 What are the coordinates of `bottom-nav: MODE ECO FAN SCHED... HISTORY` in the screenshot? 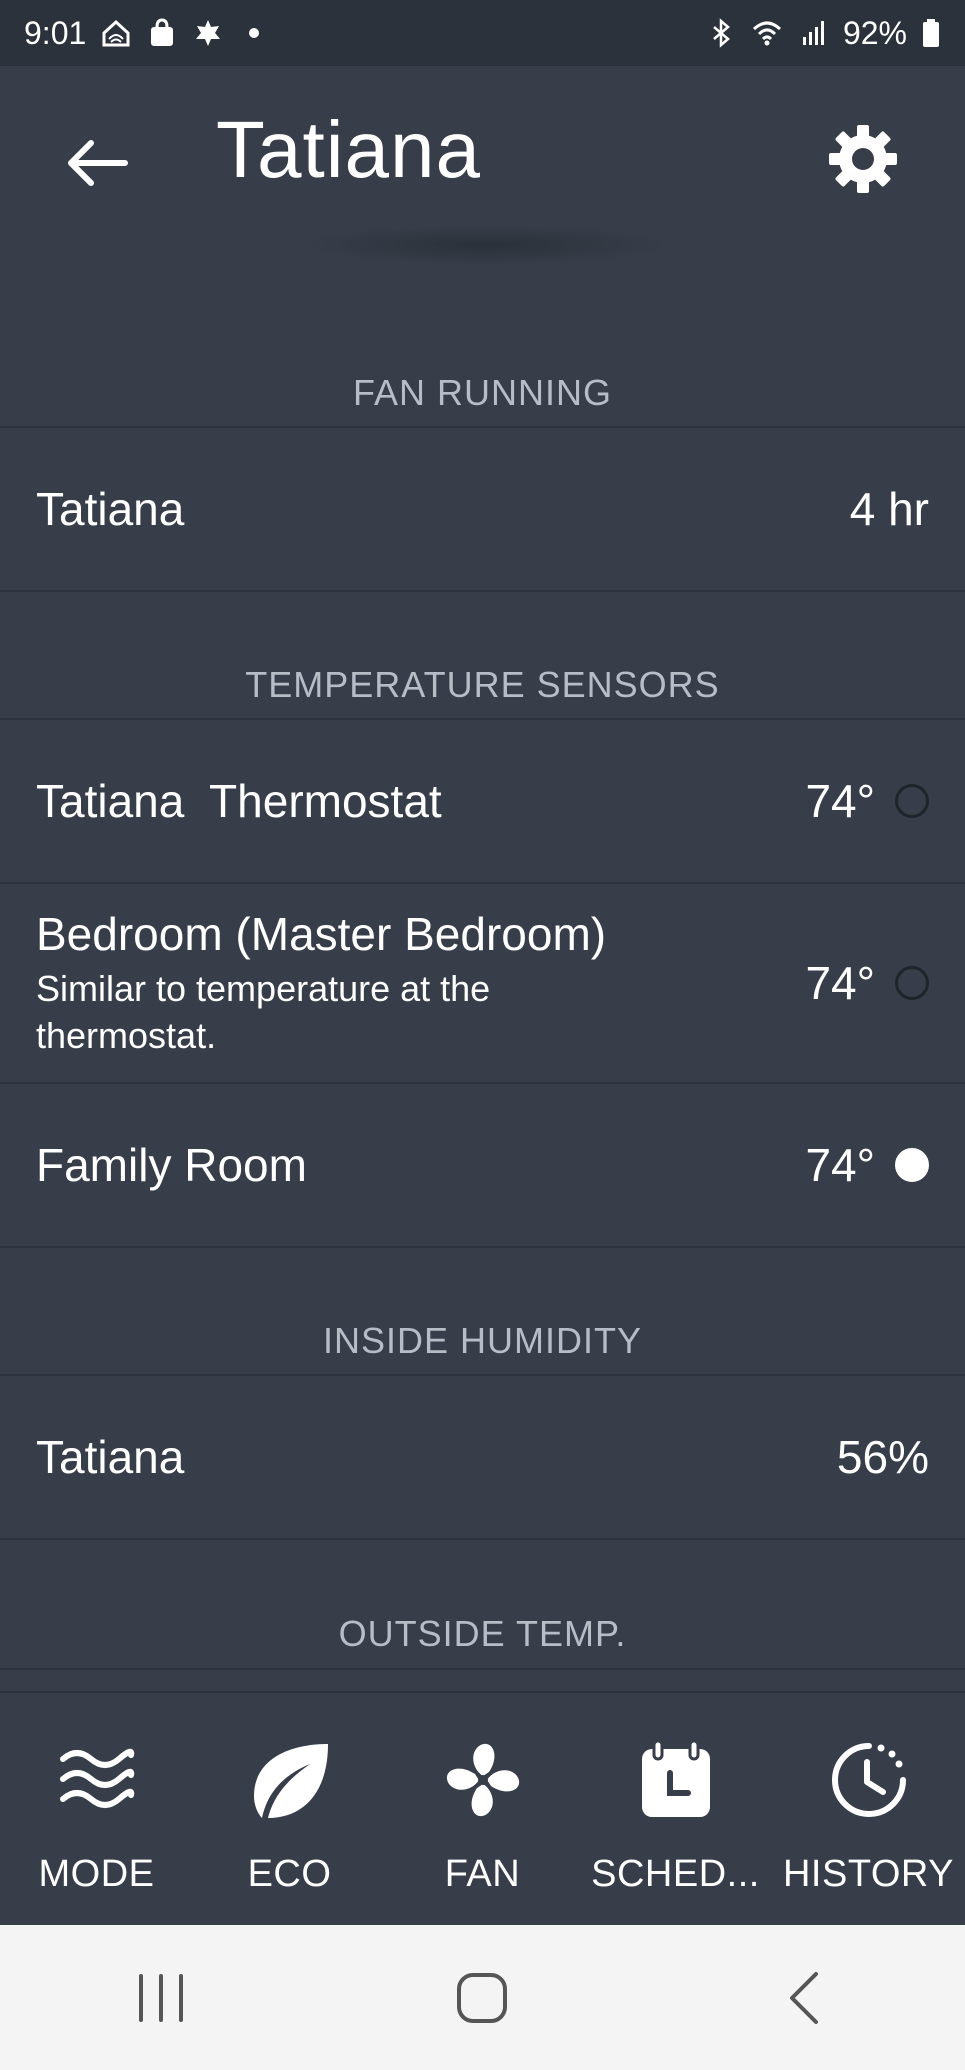 It's located at (482, 1809).